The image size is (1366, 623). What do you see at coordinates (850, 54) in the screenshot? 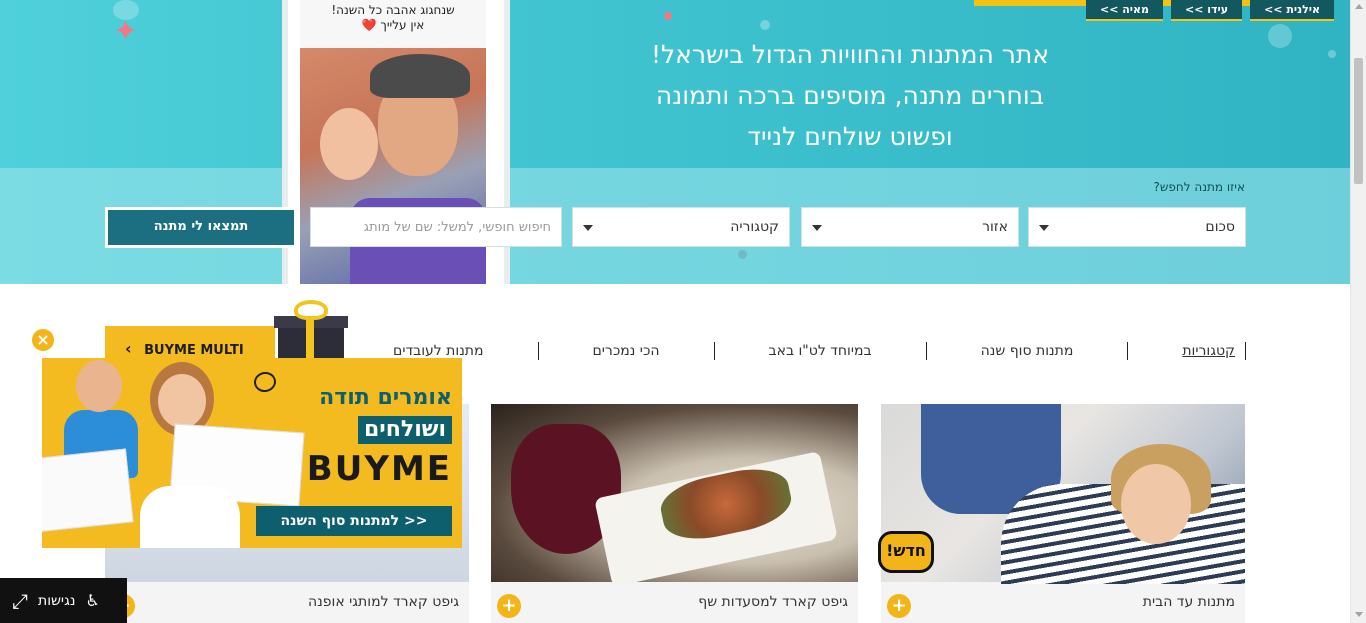
I see `tagline-line-1: אתר המתנות והחוויות הגדול בישראל!` at bounding box center [850, 54].